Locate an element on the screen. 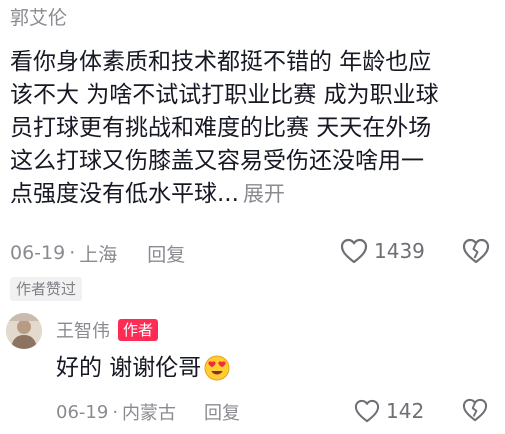 Image resolution: width=505 pixels, height=434 pixels. like-count: 1439 is located at coordinates (399, 251).